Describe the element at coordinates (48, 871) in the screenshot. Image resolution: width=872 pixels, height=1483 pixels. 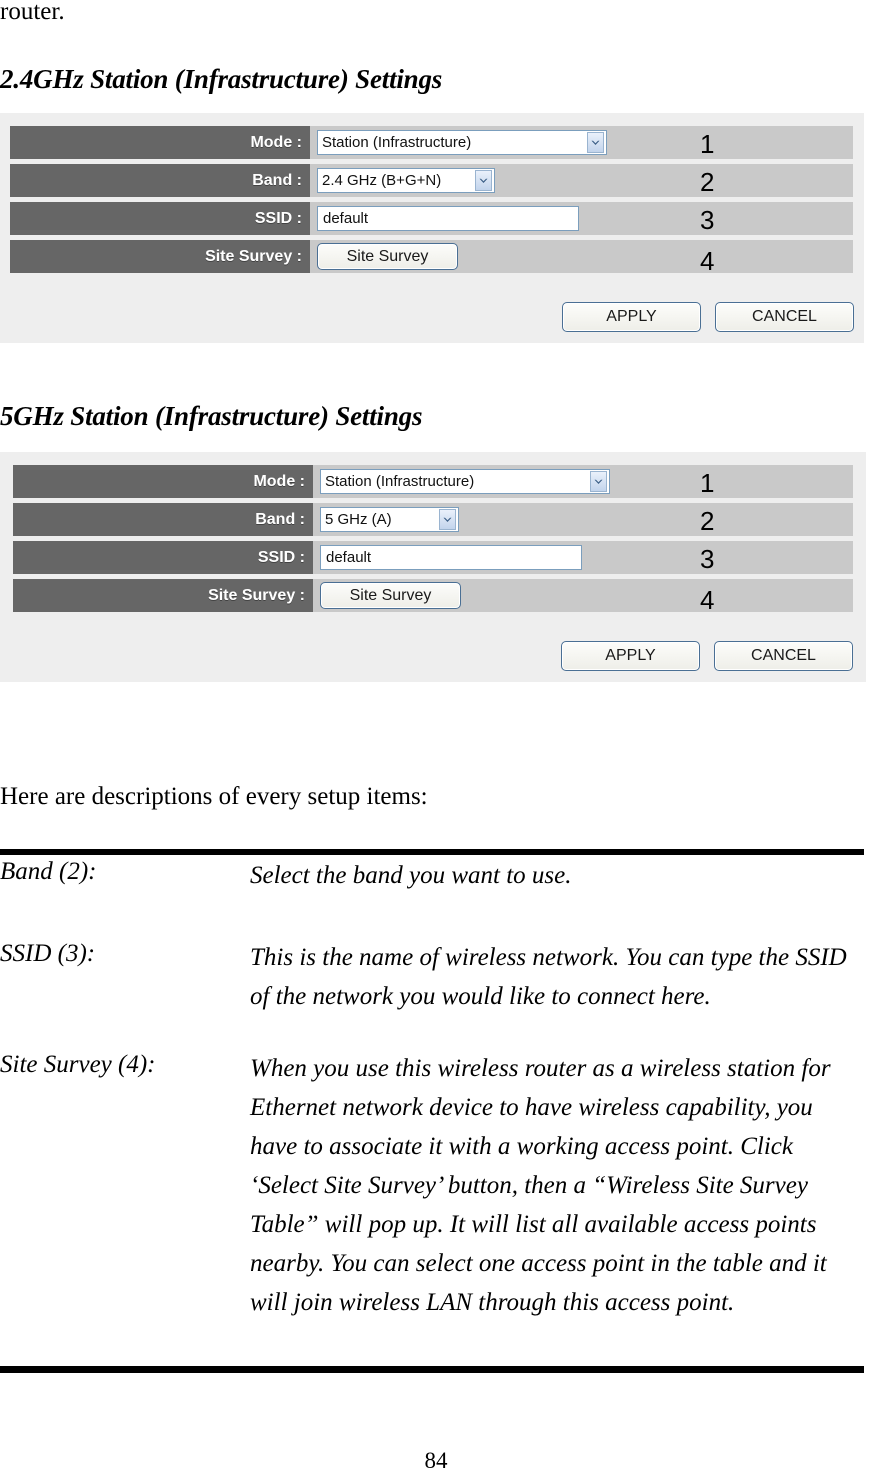
I see `description-term-band: Band (2):` at that location.